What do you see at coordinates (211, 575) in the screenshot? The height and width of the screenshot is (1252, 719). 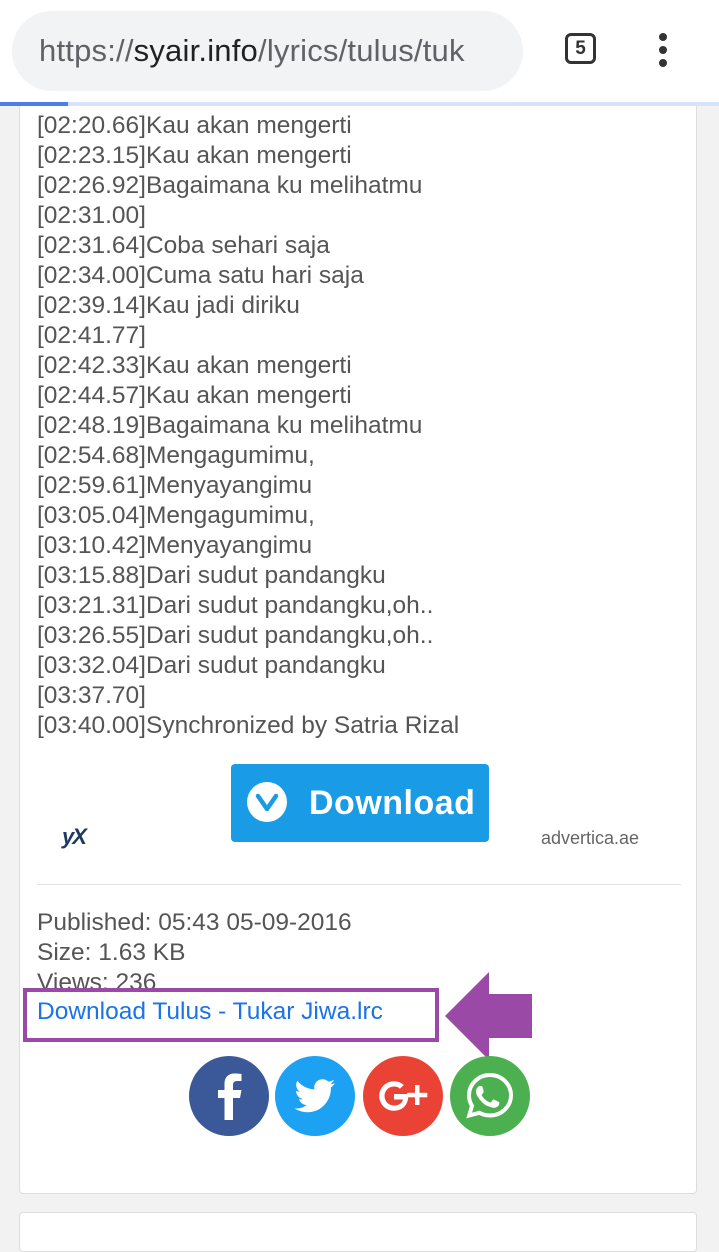 I see `lyric-line: [03:15.88]Dari sudut pandangku` at bounding box center [211, 575].